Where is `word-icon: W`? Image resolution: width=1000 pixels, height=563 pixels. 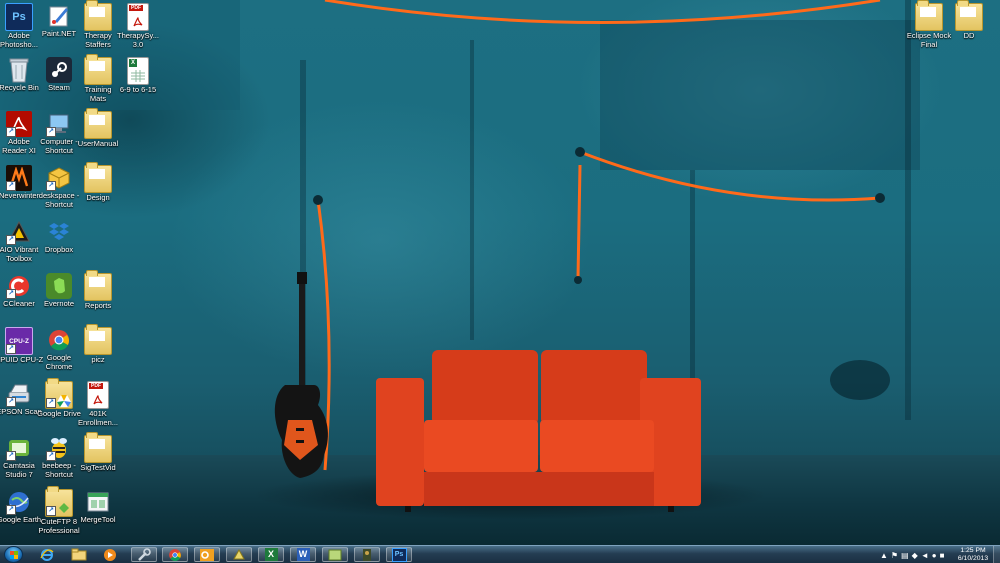 word-icon: W is located at coordinates (303, 554).